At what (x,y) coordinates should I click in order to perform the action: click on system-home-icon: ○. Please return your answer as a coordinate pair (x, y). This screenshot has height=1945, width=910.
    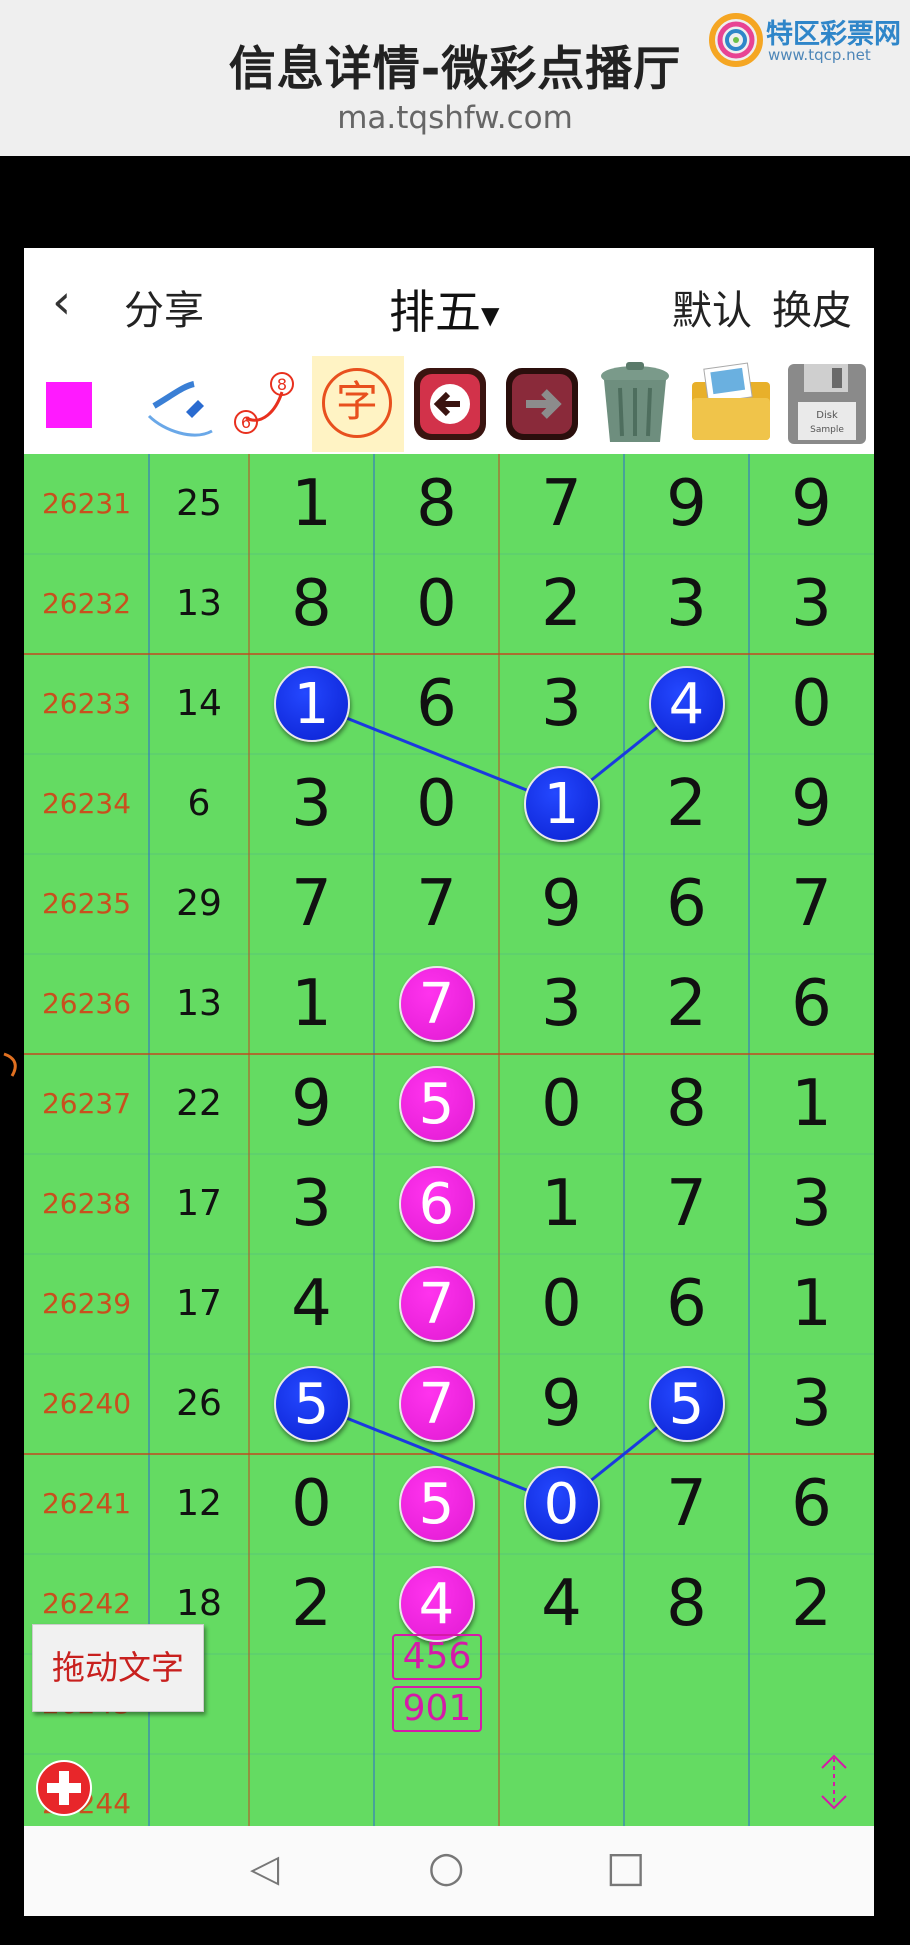
    Looking at the image, I should click on (446, 1866).